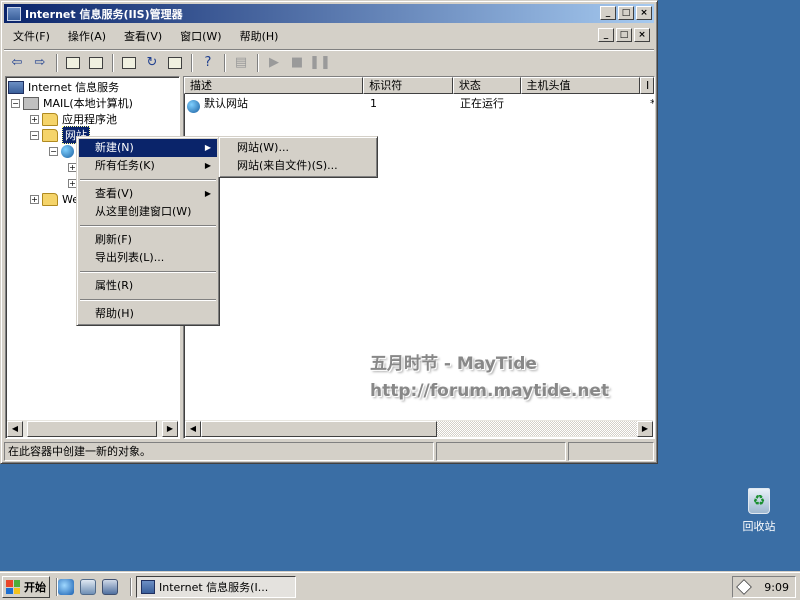 The height and width of the screenshot is (600, 800). I want to click on context-item-help: 帮助(H), so click(148, 314).